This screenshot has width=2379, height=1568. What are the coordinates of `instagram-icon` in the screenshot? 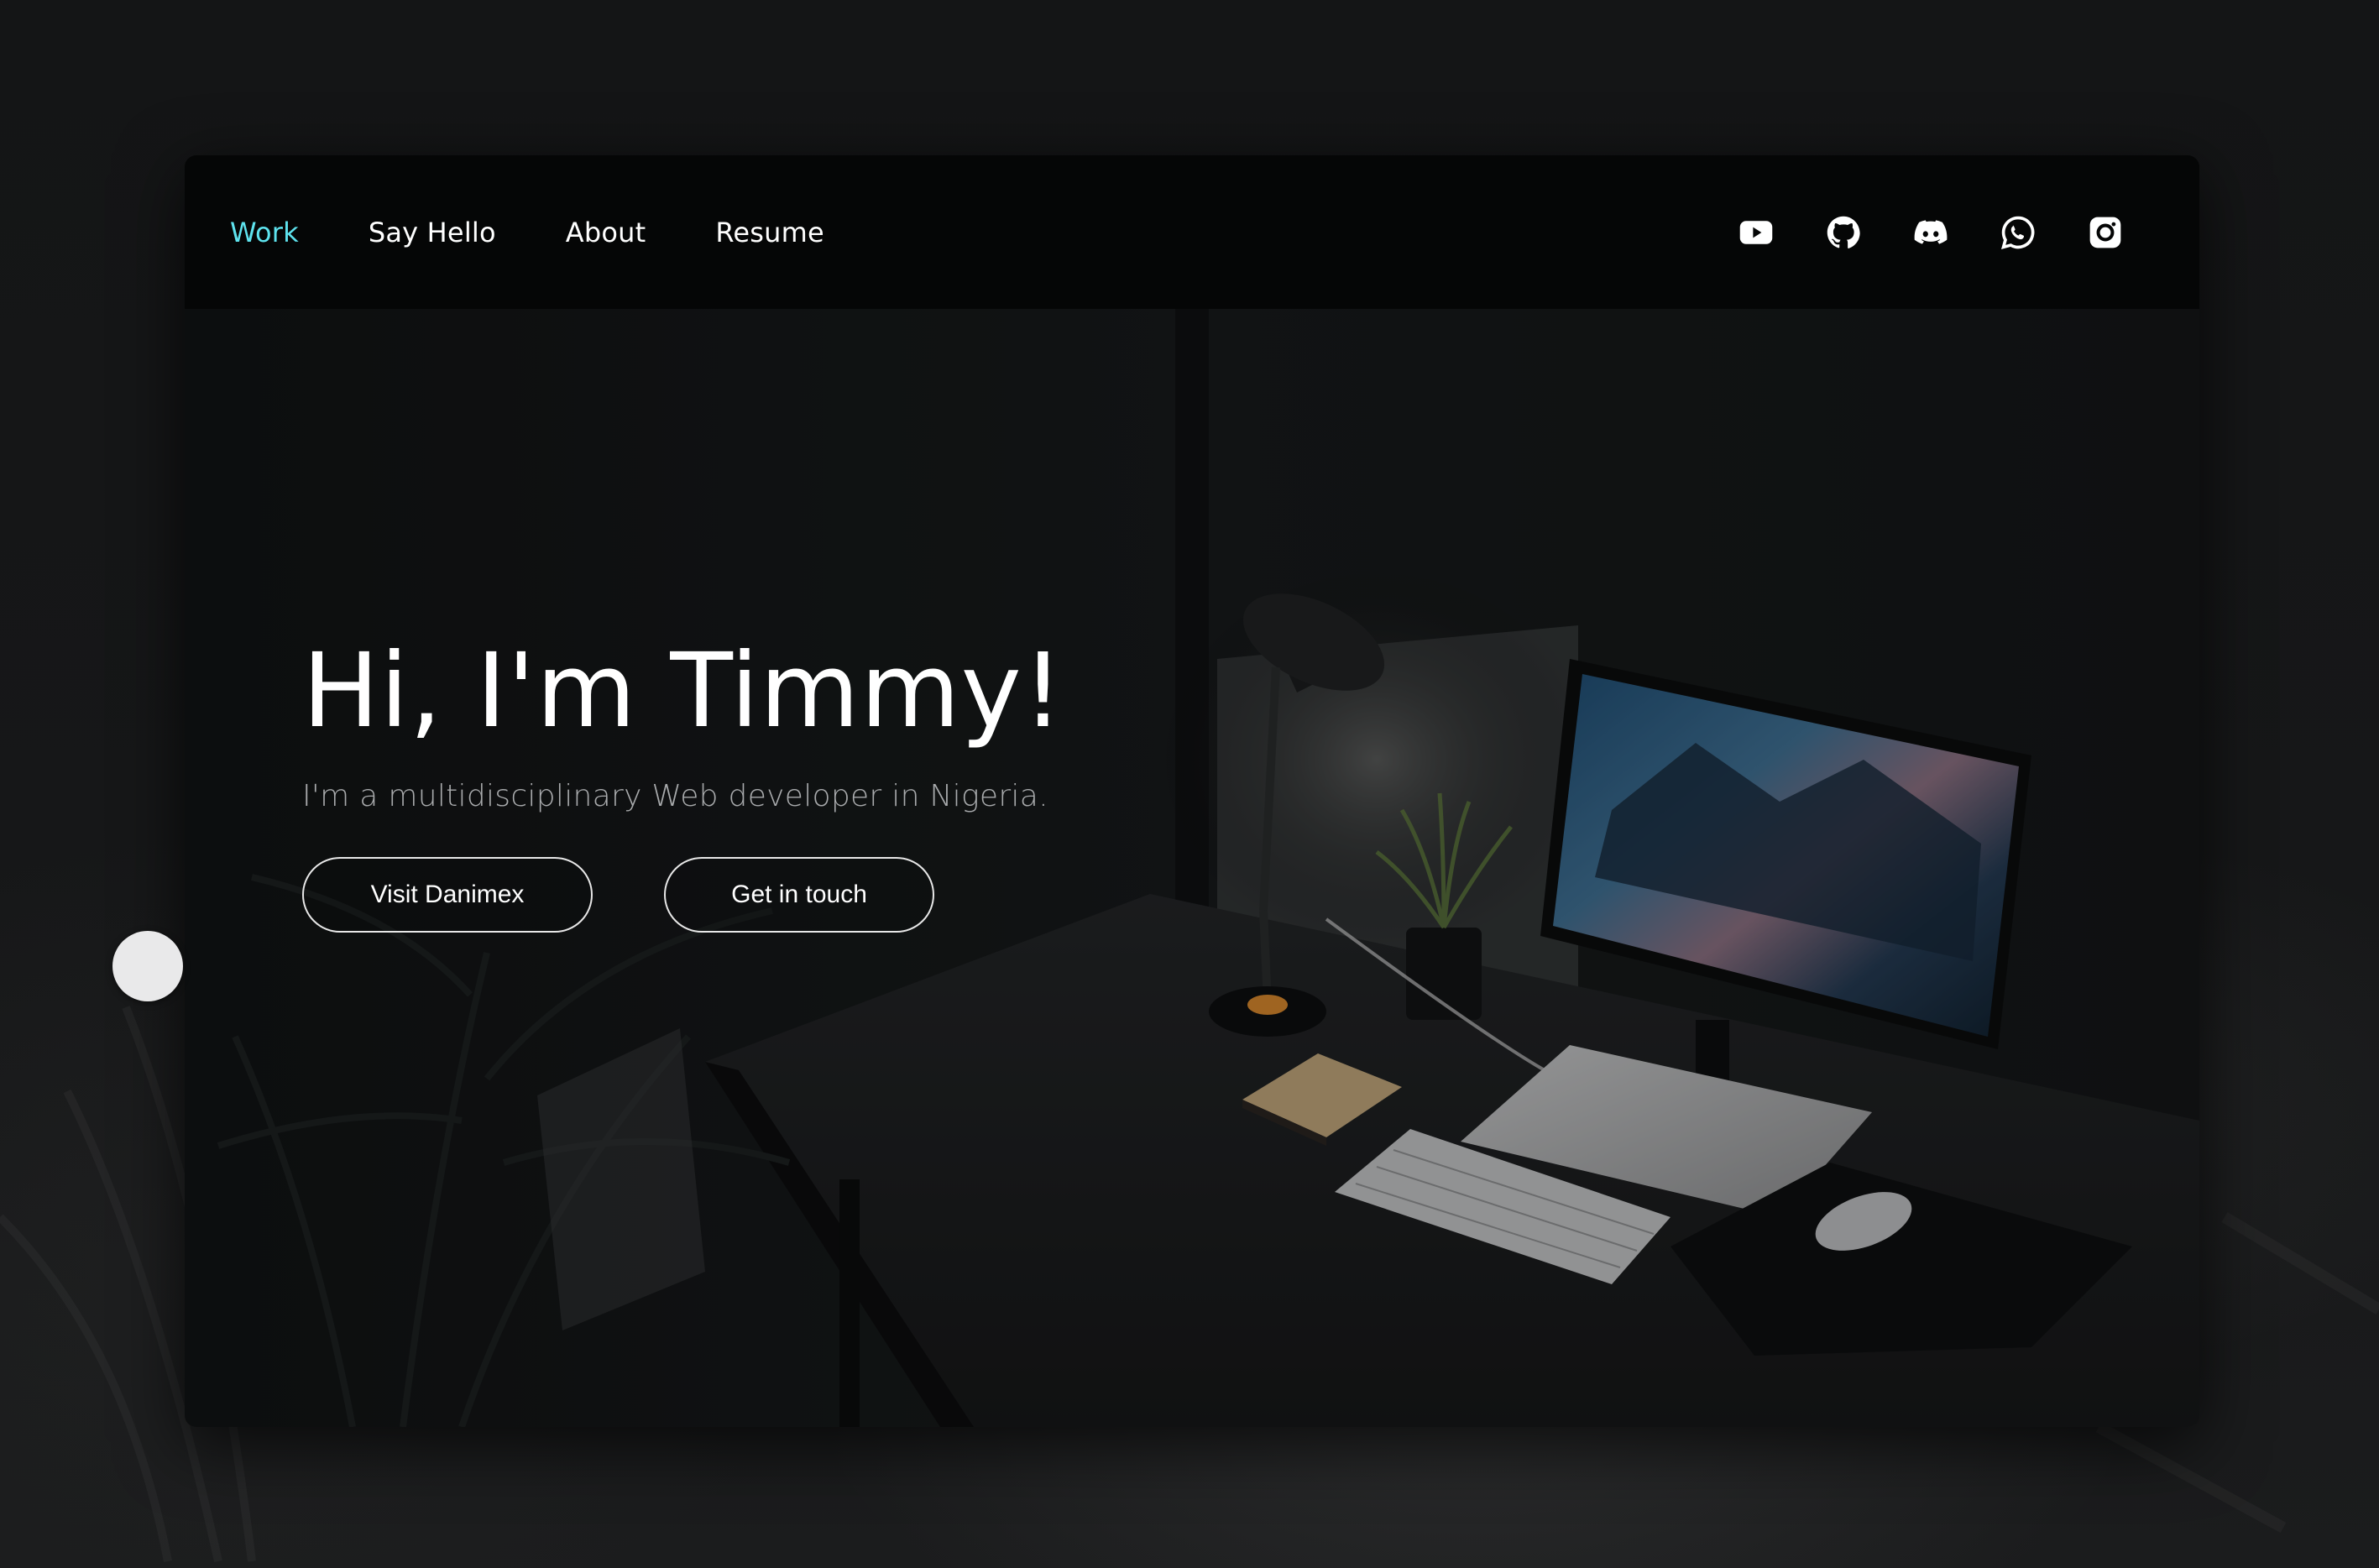 It's located at (2105, 232).